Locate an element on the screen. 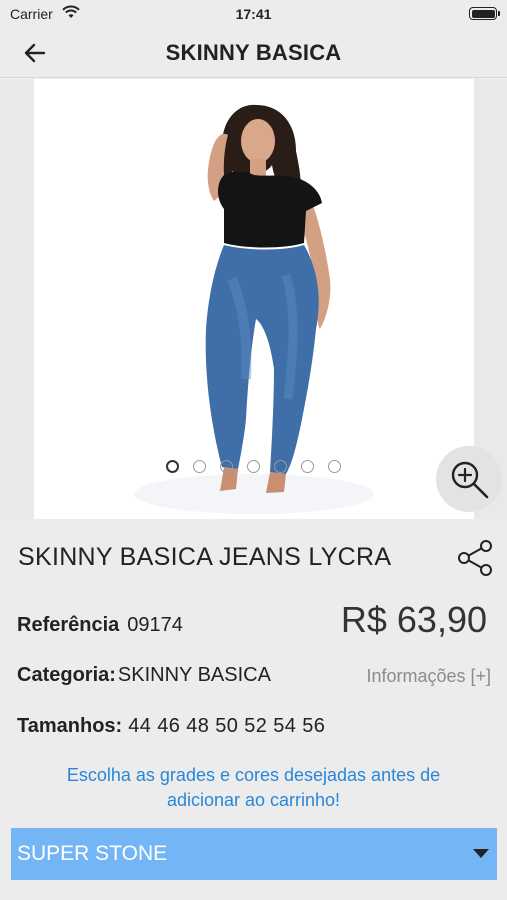  info-link: Informações [+] is located at coordinates (428, 676).